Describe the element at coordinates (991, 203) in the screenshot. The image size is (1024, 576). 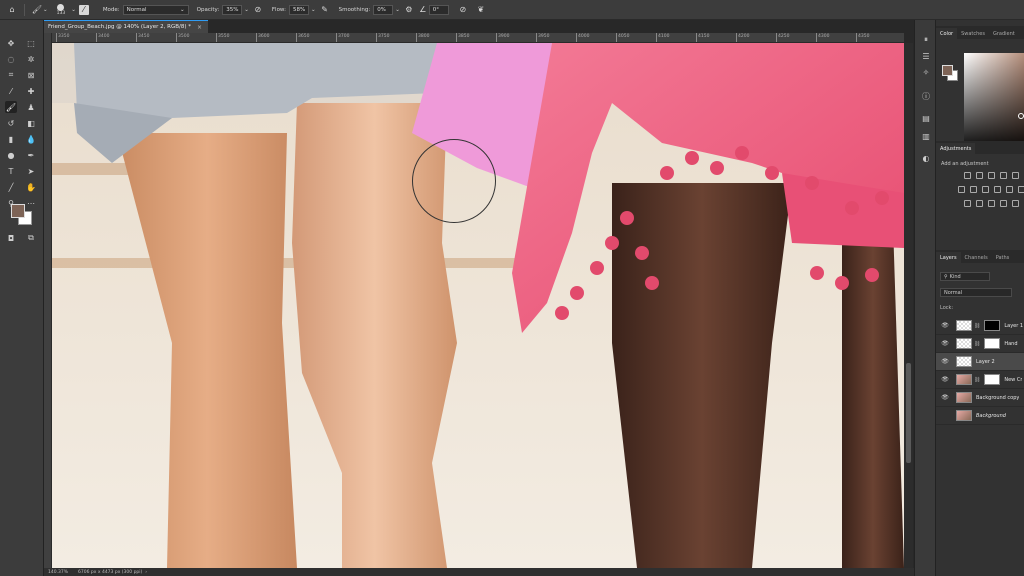
I see `threshold-icon` at that location.